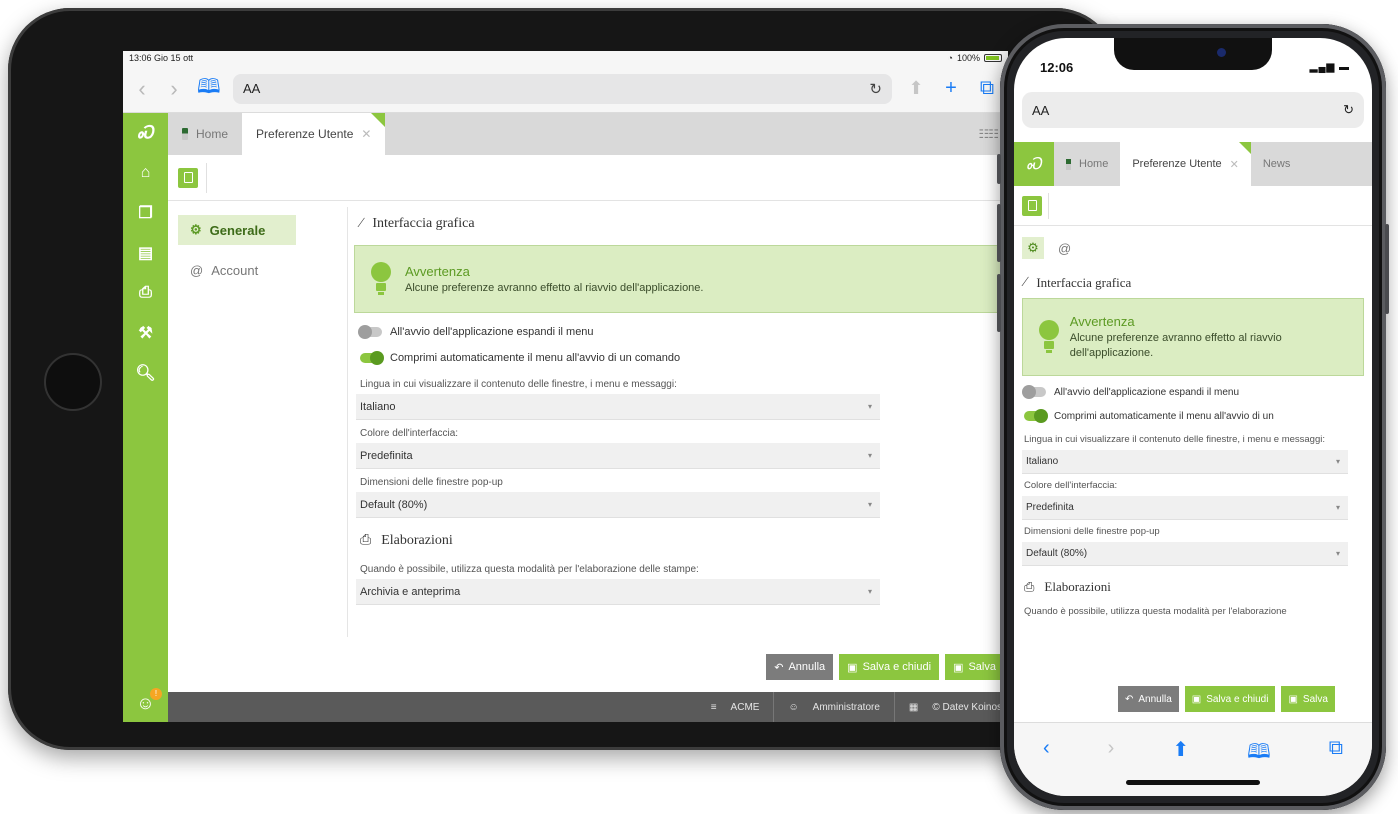 This screenshot has height=814, width=1398. Describe the element at coordinates (73, 382) in the screenshot. I see `tablet-home-button` at that location.